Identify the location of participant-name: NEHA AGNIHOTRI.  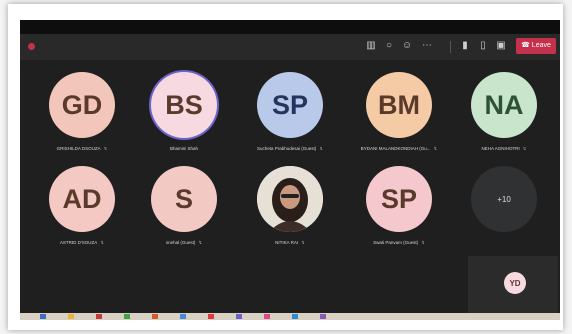
(500, 148).